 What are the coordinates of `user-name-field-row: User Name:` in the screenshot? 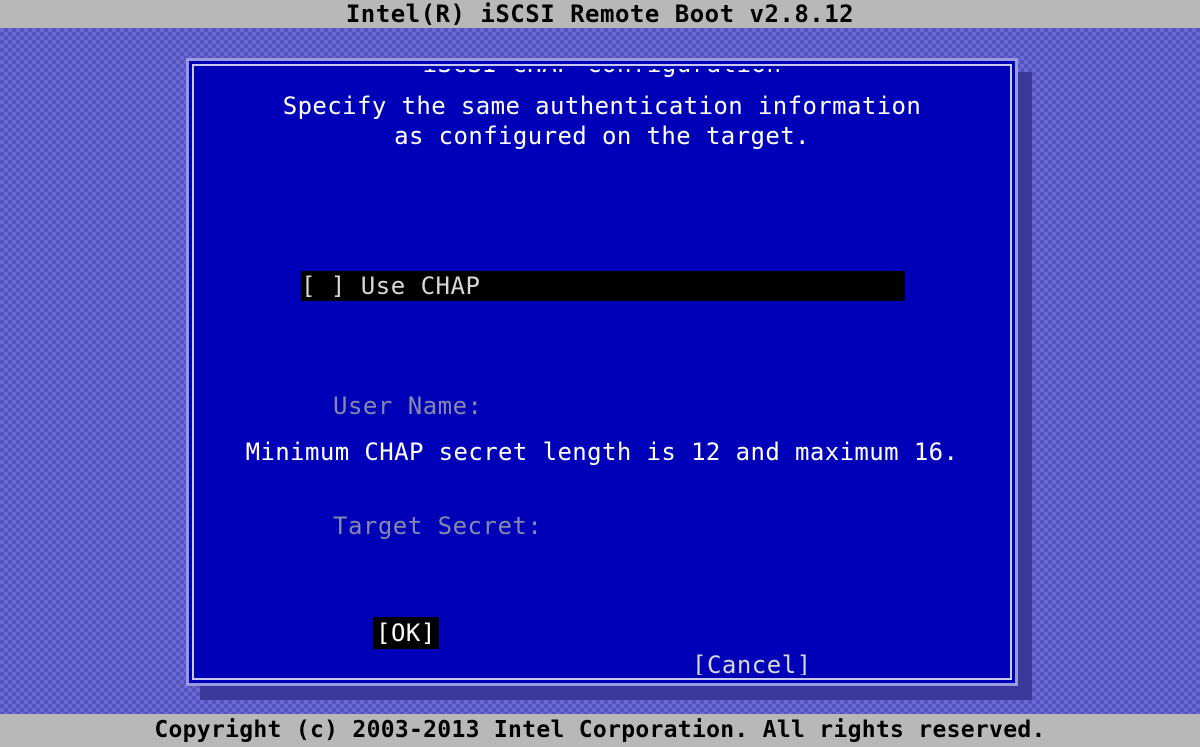 It's located at (602, 406).